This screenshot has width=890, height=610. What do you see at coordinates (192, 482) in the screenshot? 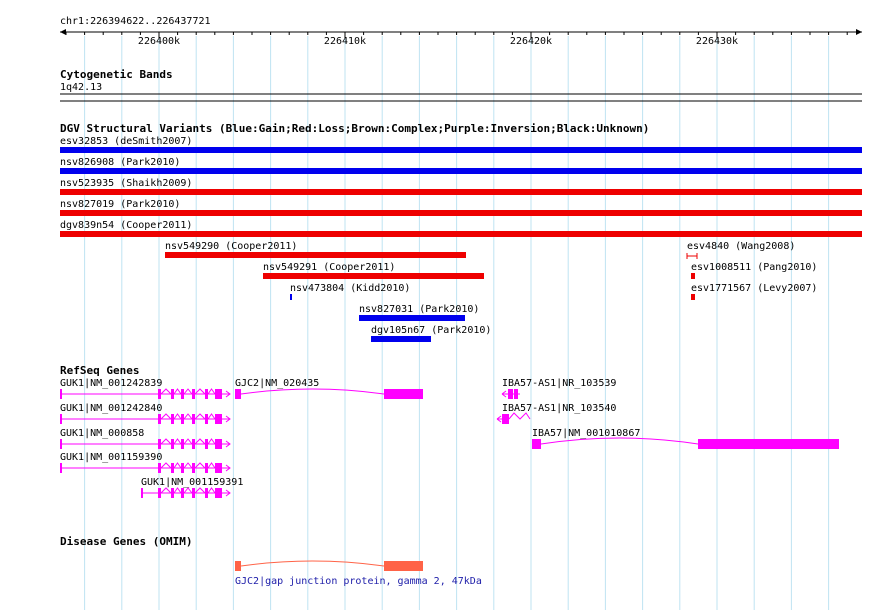
I see `gene-label: GUK1|NM_001159391` at bounding box center [192, 482].